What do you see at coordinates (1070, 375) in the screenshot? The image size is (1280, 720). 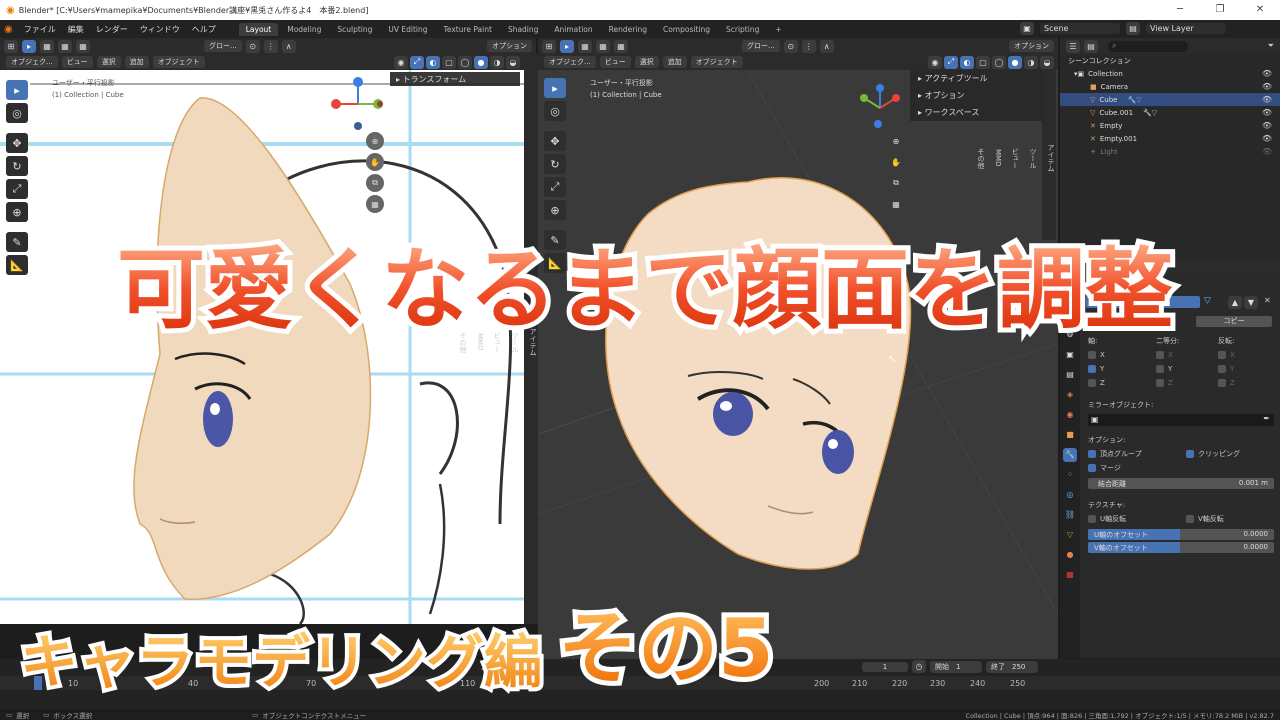 I see `output-tab-icon: ▤` at bounding box center [1070, 375].